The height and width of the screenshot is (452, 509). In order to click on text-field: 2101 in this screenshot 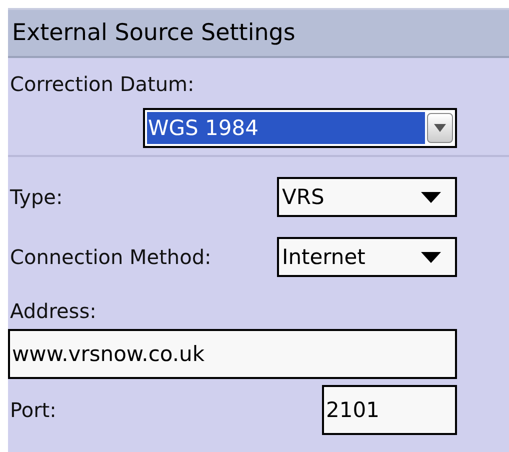, I will do `click(389, 410)`.